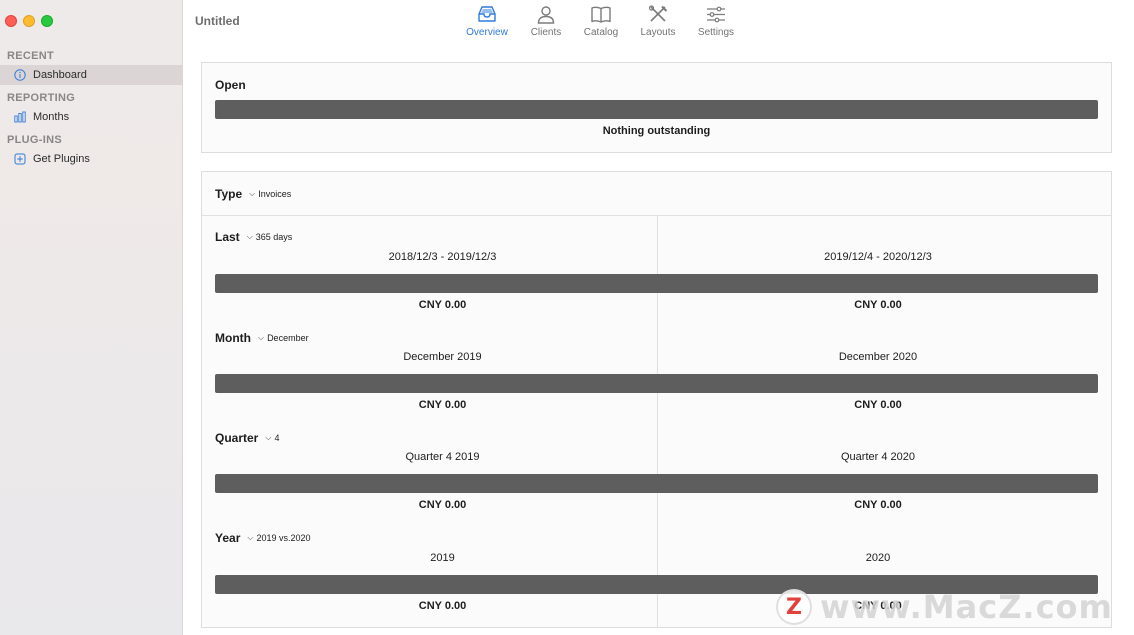 The image size is (1134, 635). Describe the element at coordinates (716, 32) in the screenshot. I see `tab-label: Settings` at that location.